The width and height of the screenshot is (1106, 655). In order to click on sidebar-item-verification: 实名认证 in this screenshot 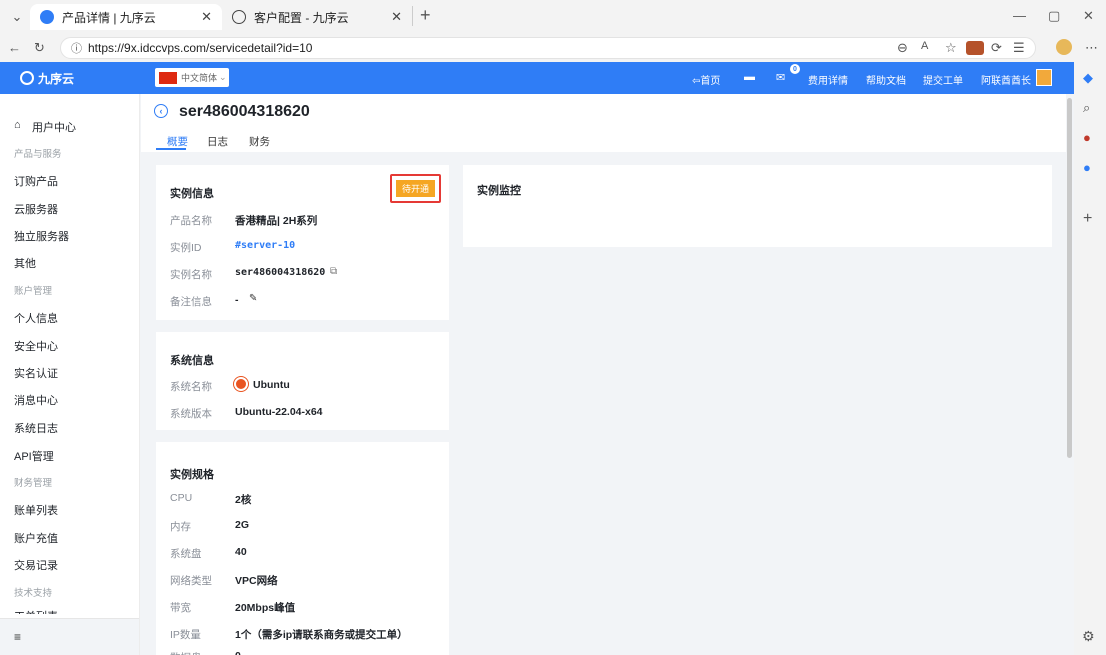, I will do `click(36, 373)`.